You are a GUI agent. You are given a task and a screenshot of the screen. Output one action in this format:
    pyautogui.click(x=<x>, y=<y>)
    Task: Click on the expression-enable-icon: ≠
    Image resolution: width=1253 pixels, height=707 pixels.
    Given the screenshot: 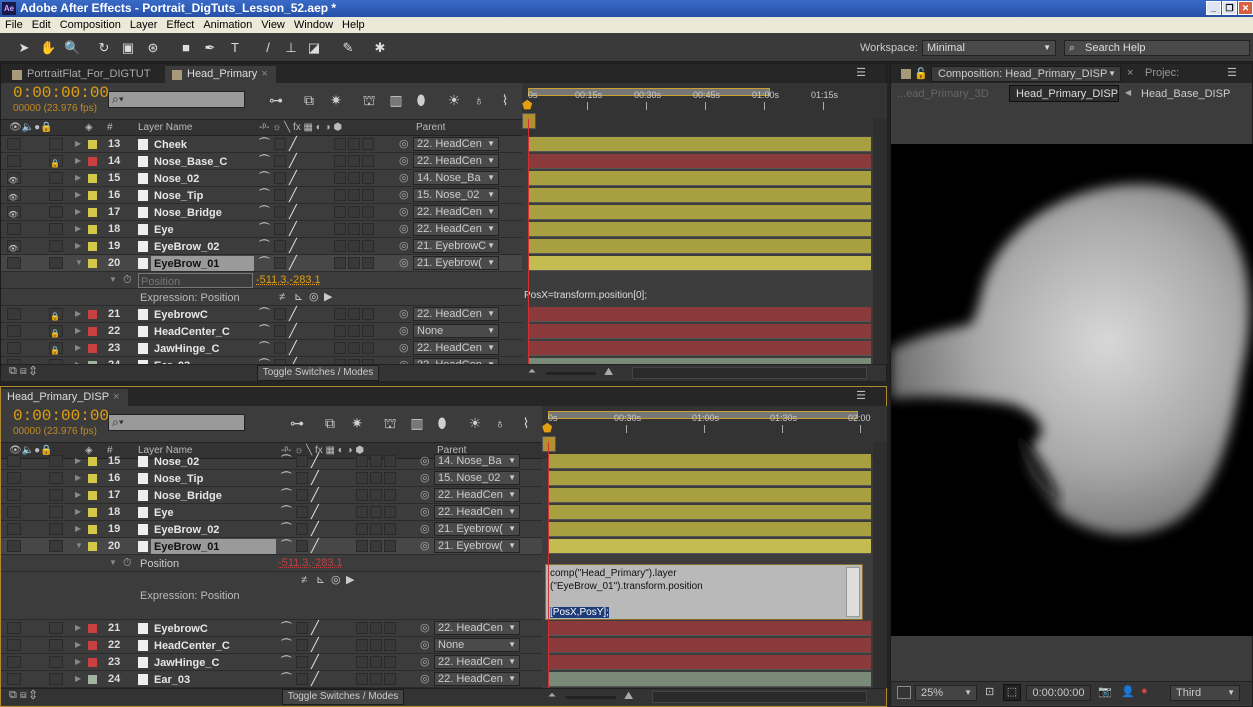 What is the action you would take?
    pyautogui.click(x=282, y=297)
    